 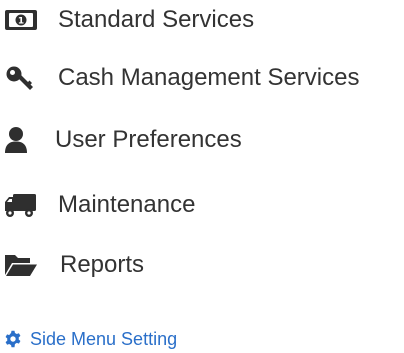 I want to click on menu-item-cash-management-services: Cash Management Services, so click(x=200, y=78).